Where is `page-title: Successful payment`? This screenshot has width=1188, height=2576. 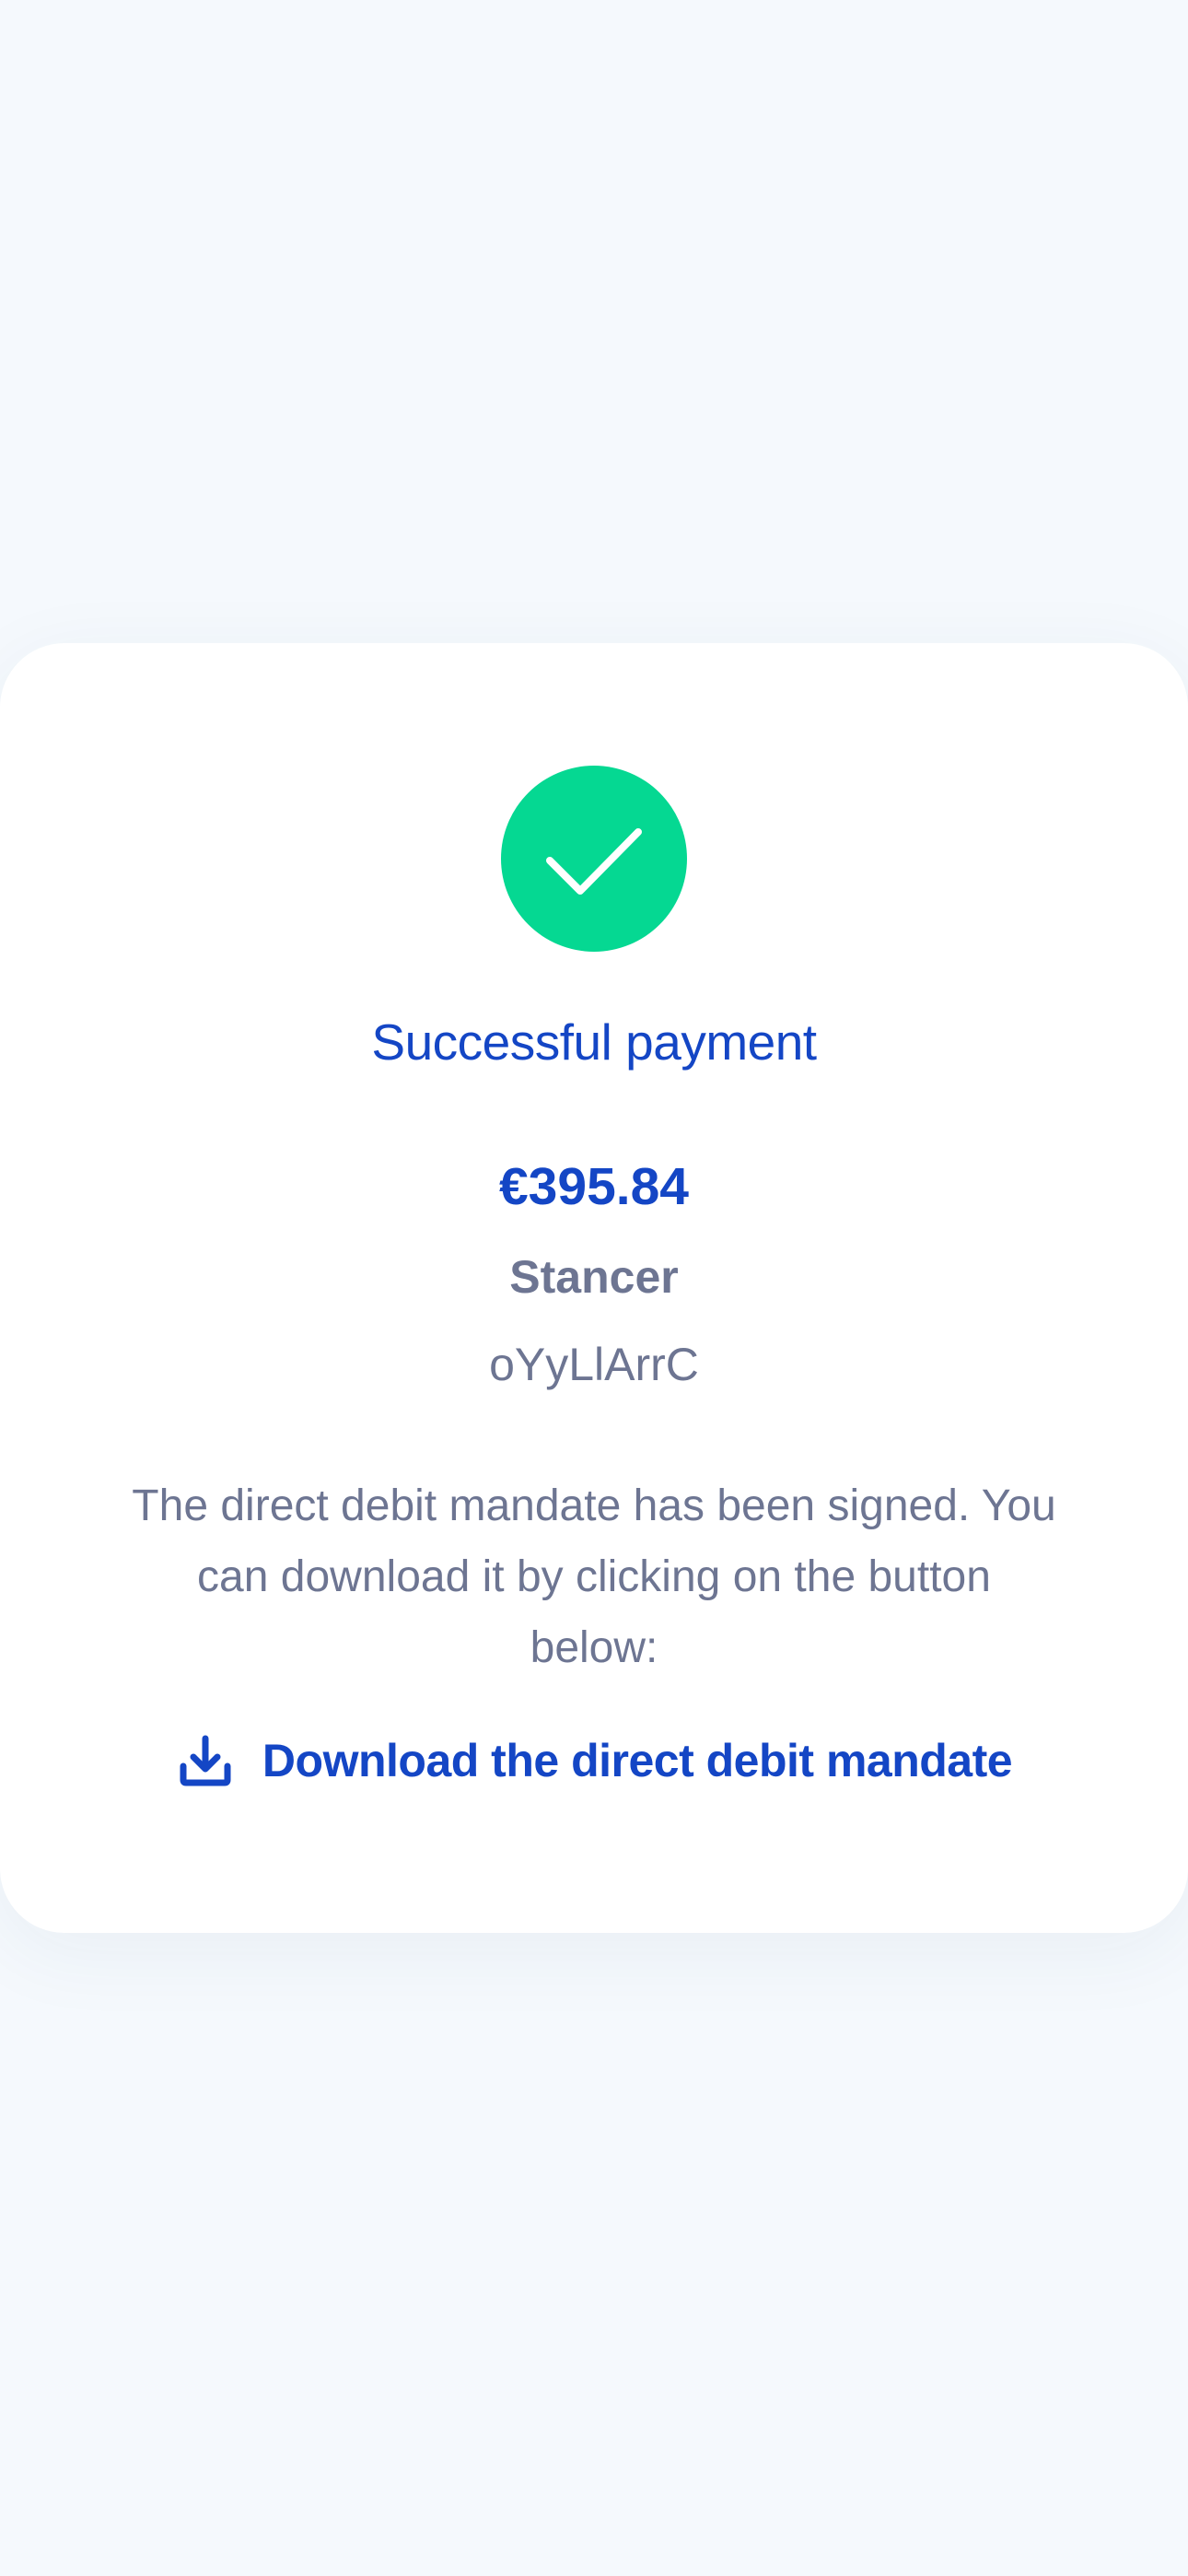
page-title: Successful payment is located at coordinates (594, 1042).